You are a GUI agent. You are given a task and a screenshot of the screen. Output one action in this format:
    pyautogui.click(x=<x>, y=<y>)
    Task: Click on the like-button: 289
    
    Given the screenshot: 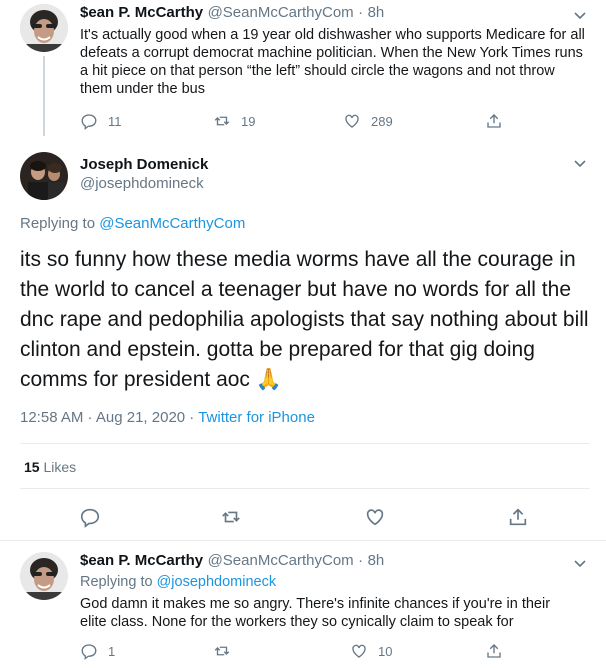 What is the action you would take?
    pyautogui.click(x=368, y=121)
    